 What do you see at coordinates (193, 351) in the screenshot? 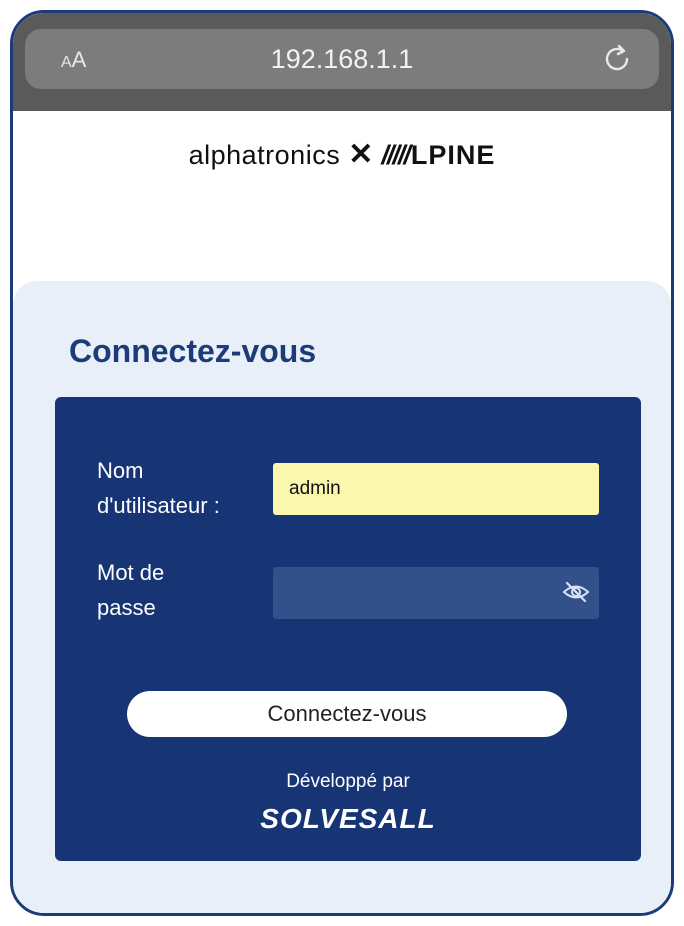
I see `page-title: Connectez-vous` at bounding box center [193, 351].